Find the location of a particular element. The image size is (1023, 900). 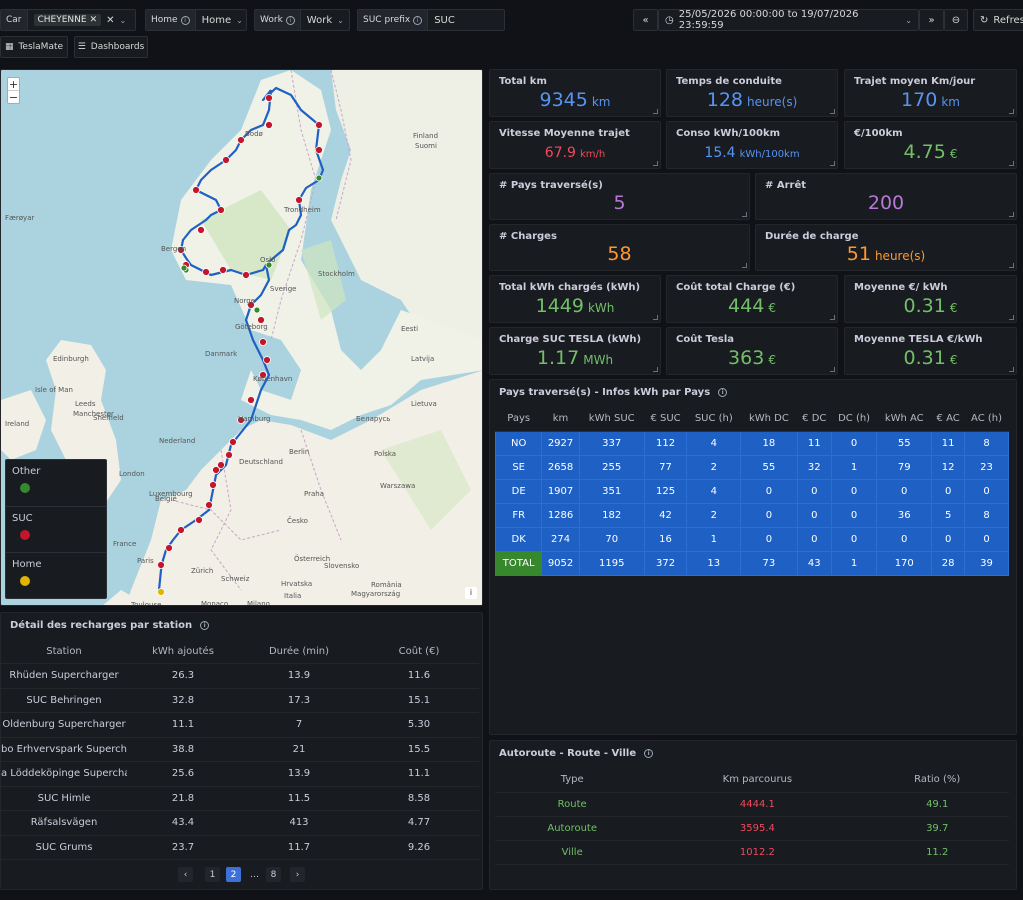

table-cell: 12 is located at coordinates (948, 467).